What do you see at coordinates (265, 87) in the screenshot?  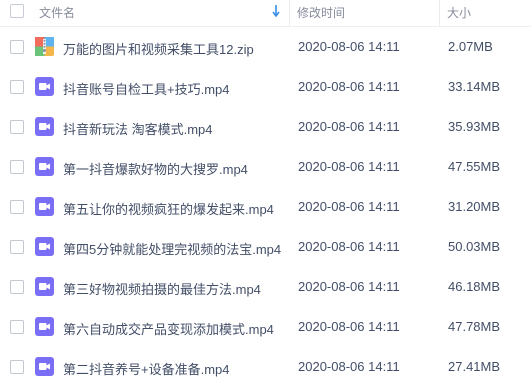 I see `file-row: 抖音账号自检工具+技巧.mp4 2020-08-06 14:11 33.14MB` at bounding box center [265, 87].